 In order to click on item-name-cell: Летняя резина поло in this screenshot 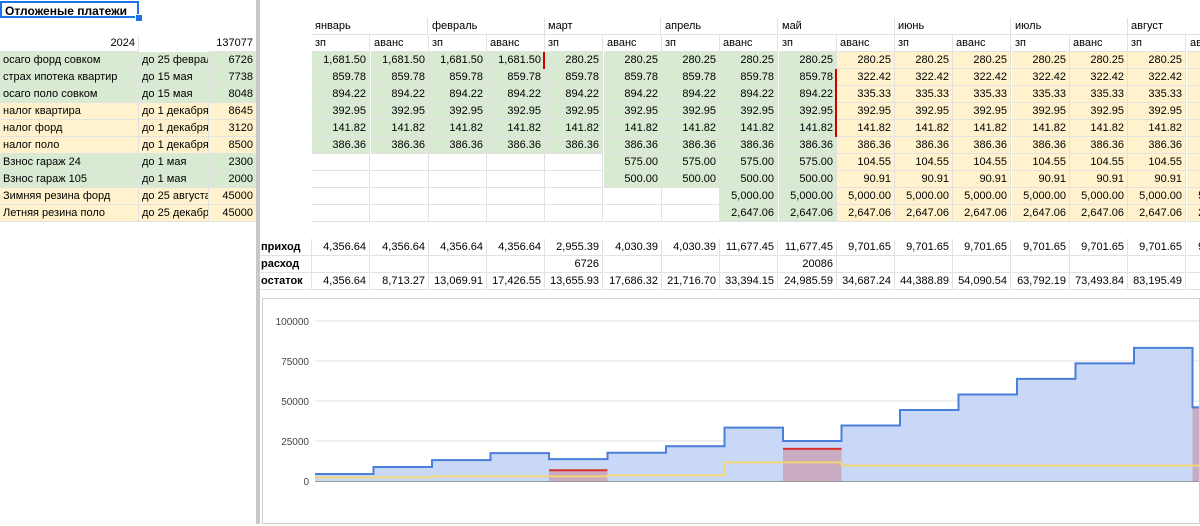, I will do `click(69, 213)`.